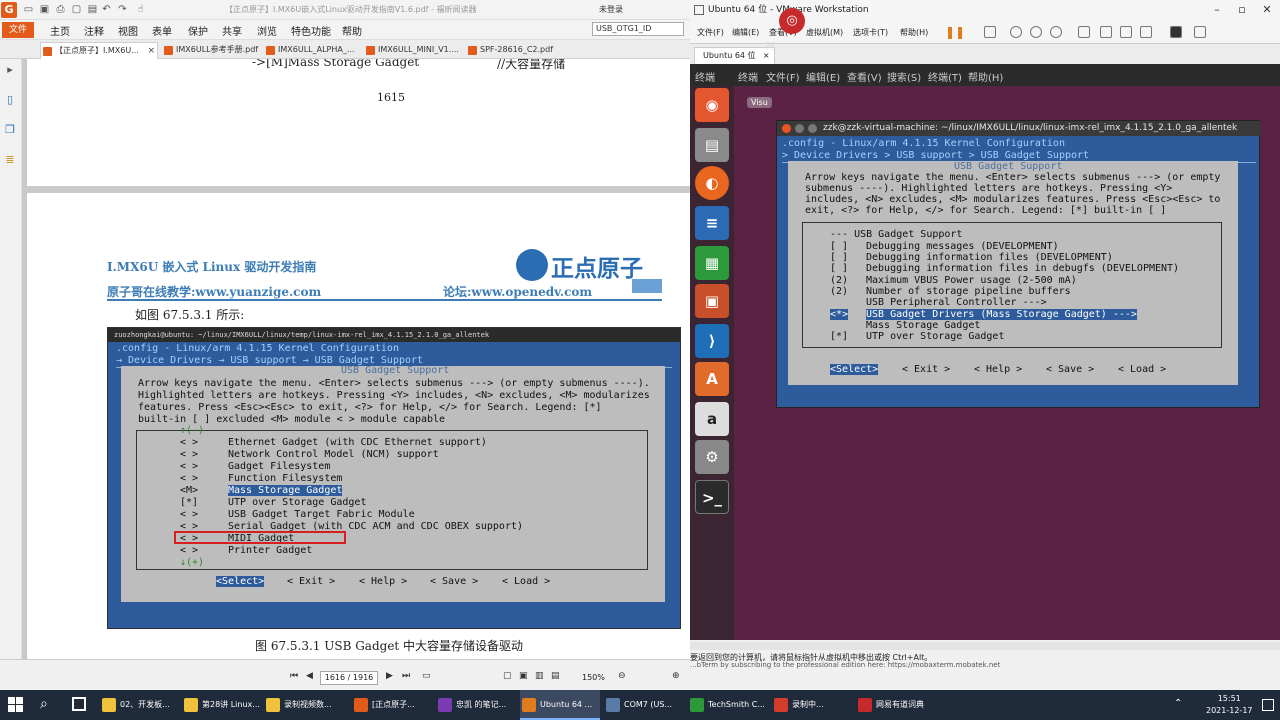  What do you see at coordinates (611, 9) in the screenshot?
I see `login-status: 未登录` at bounding box center [611, 9].